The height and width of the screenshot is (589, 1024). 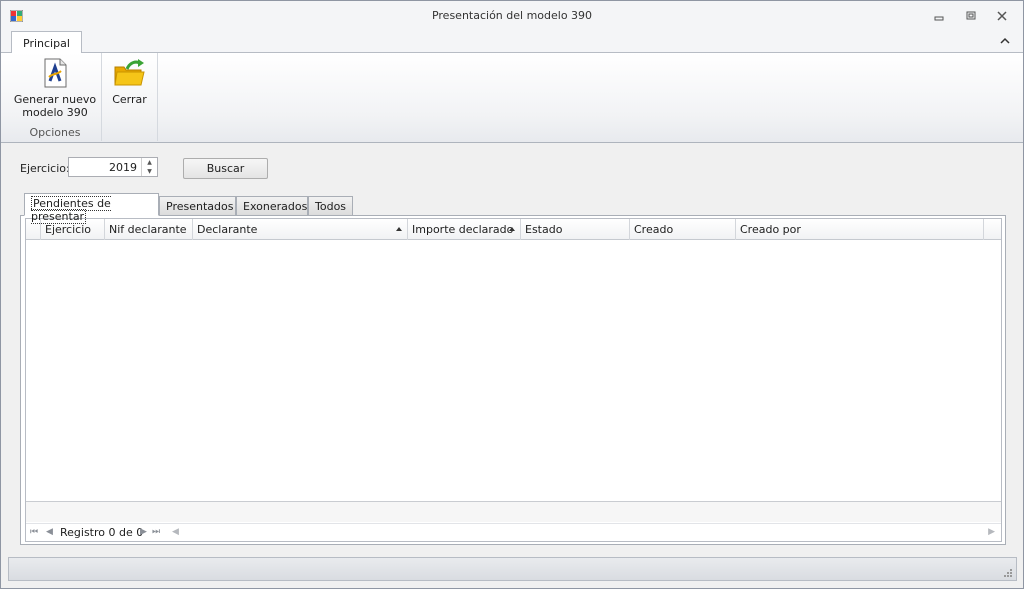 I want to click on cerrar-label: Cerrar, so click(x=129, y=99).